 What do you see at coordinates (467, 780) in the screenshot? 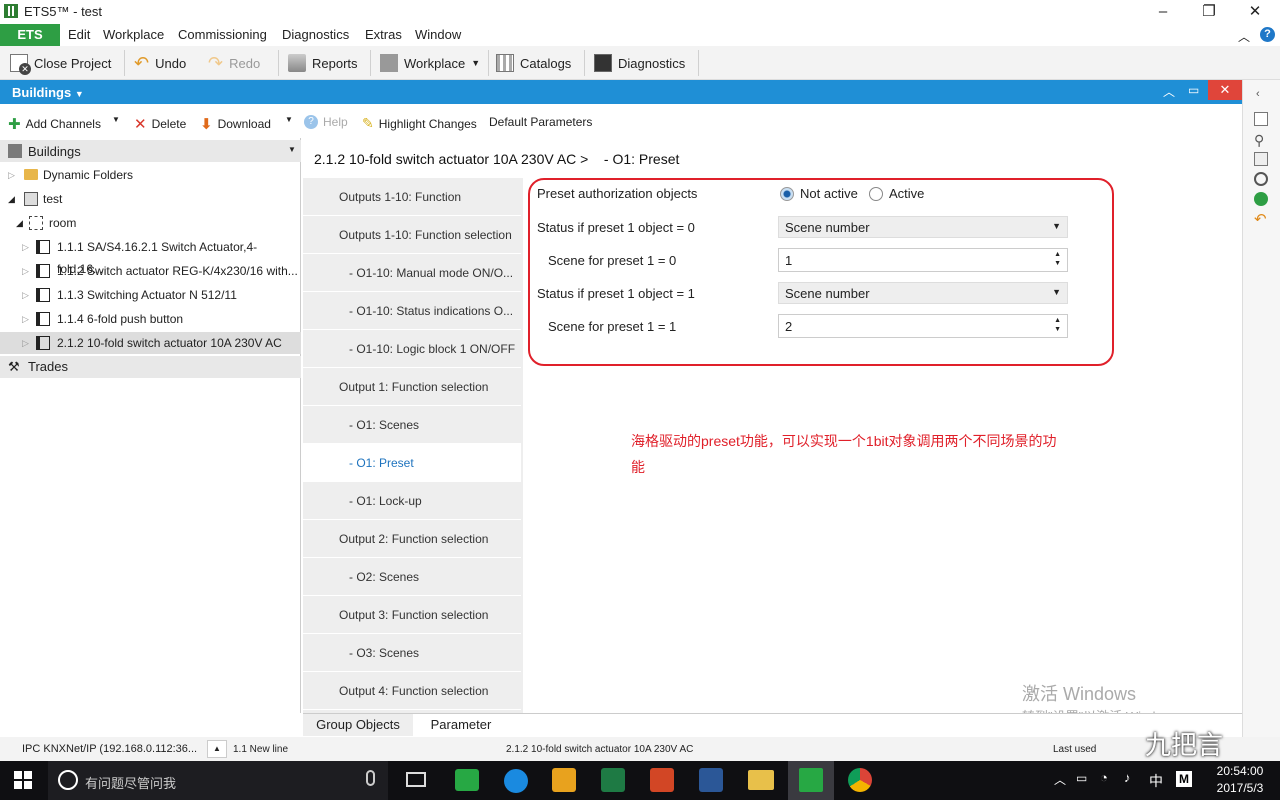
I see `iqiyi-app-icon` at bounding box center [467, 780].